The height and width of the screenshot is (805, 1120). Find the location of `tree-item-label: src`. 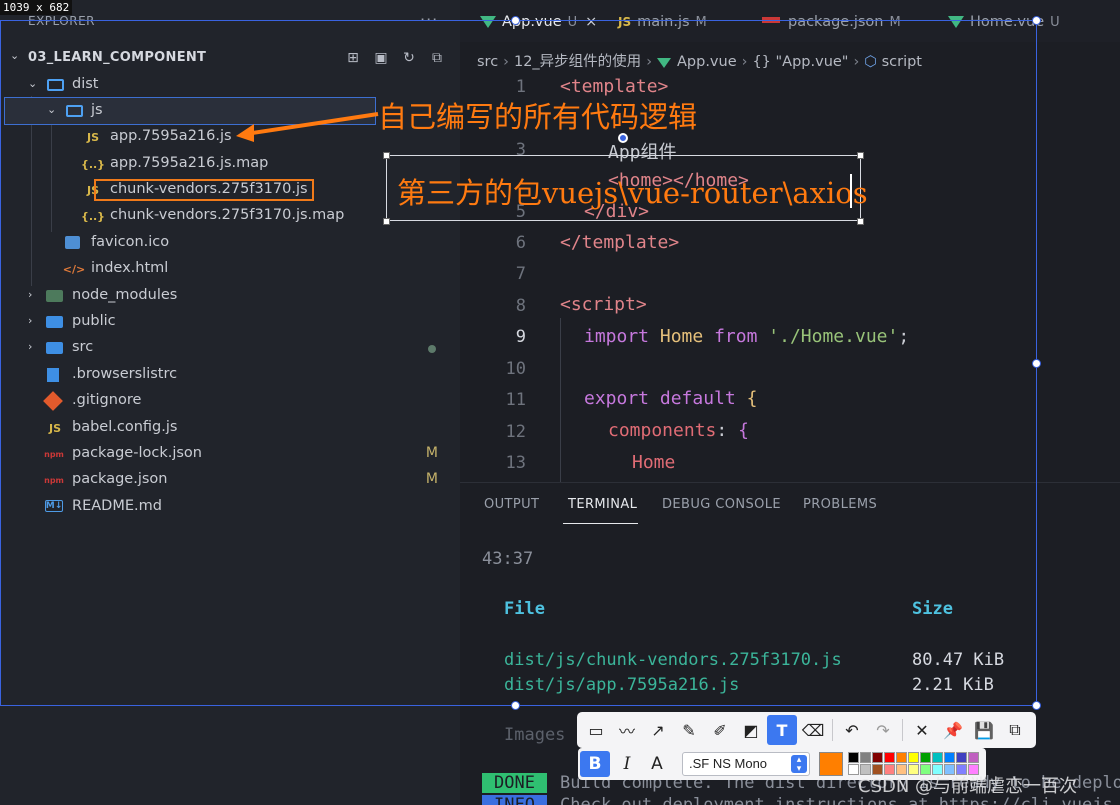

tree-item-label: src is located at coordinates (83, 347).